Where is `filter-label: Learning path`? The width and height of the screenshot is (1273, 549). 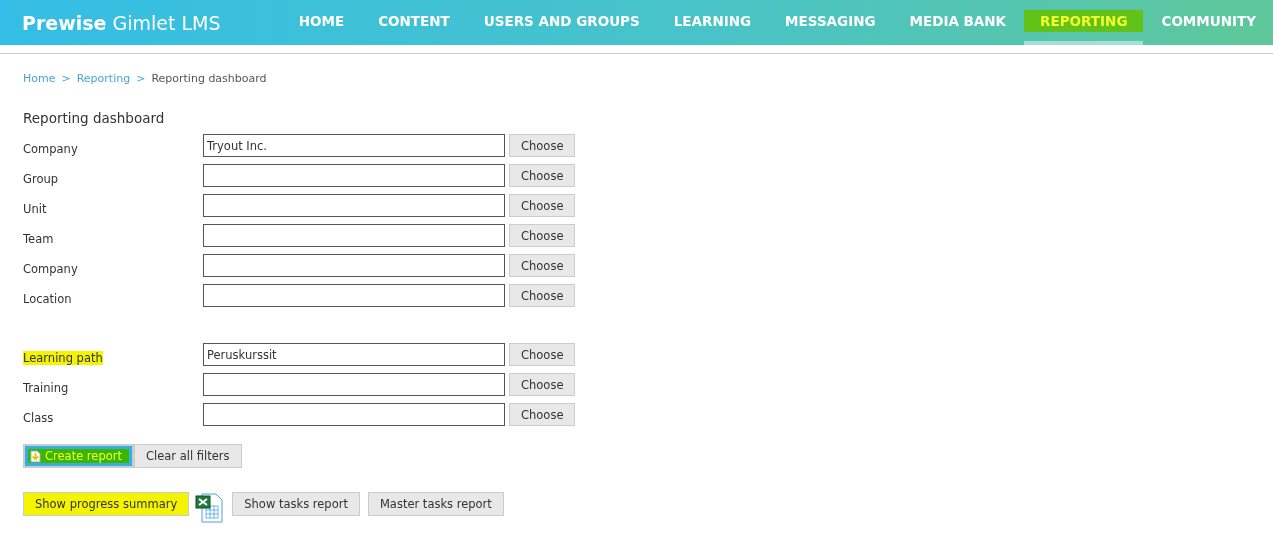
filter-label: Learning path is located at coordinates (63, 357).